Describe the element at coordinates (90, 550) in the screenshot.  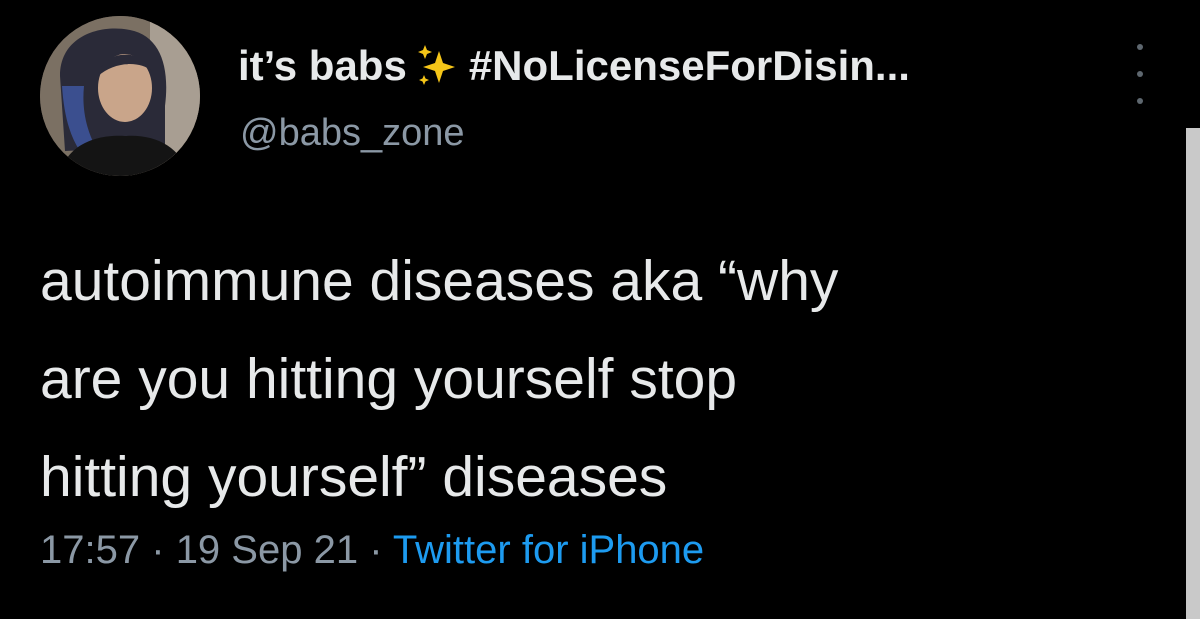
I see `tweet-time: 17:57` at that location.